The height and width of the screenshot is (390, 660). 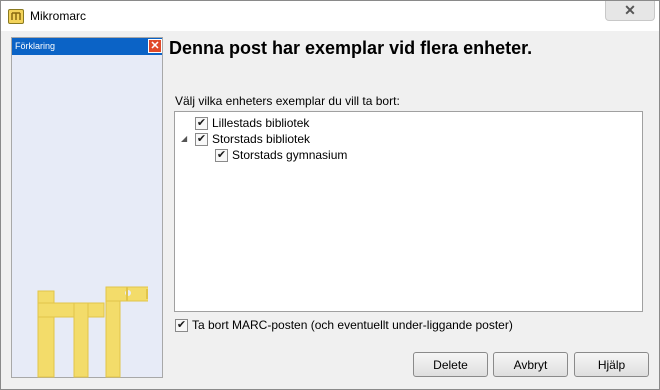 I want to click on checkbox-storstads-gymnasium: ✔, so click(x=221, y=155).